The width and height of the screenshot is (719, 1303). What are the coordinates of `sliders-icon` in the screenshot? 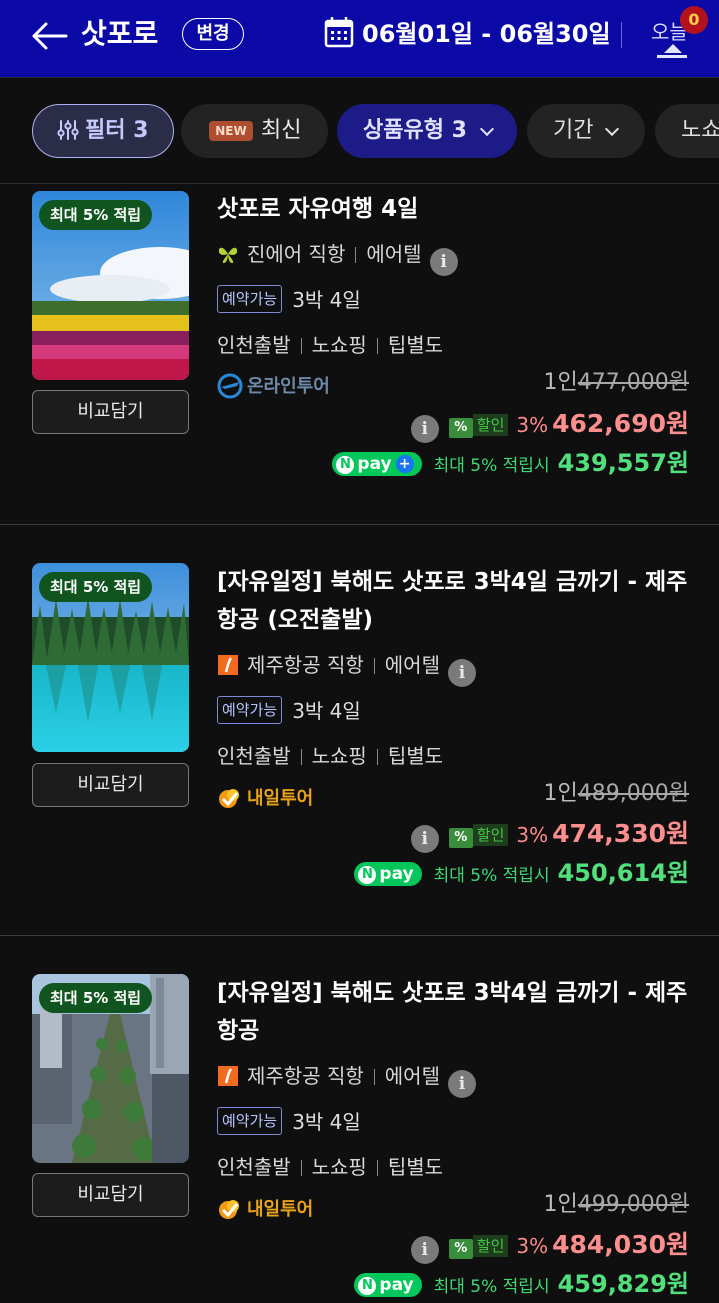 It's located at (68, 130).